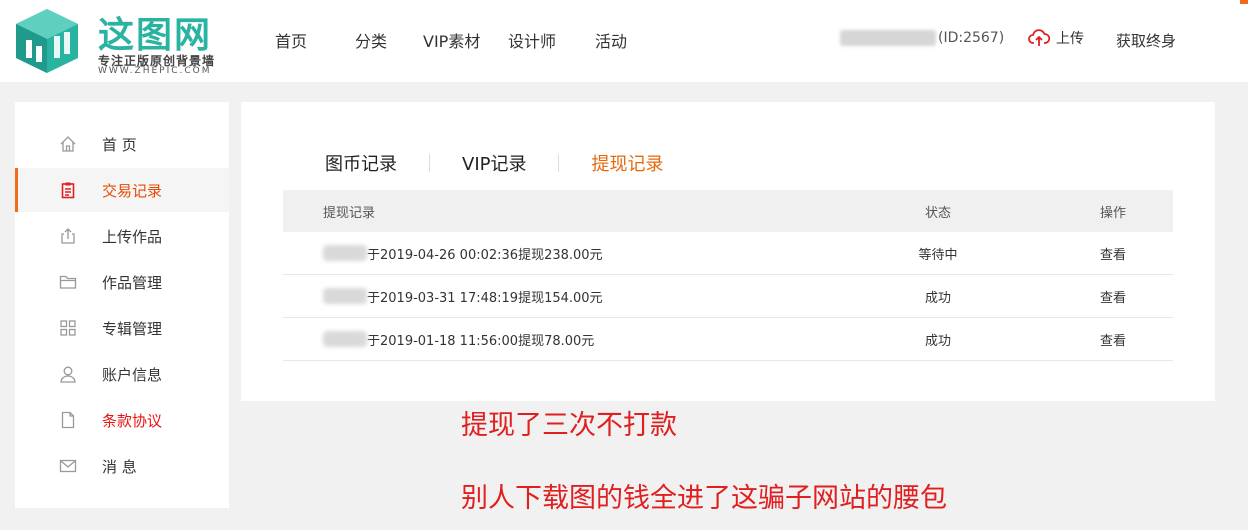 This screenshot has height=530, width=1248. Describe the element at coordinates (728, 339) in the screenshot. I see `table-row: 于2019-01-18 11:56:00提现78.00元 成功 查看` at that location.